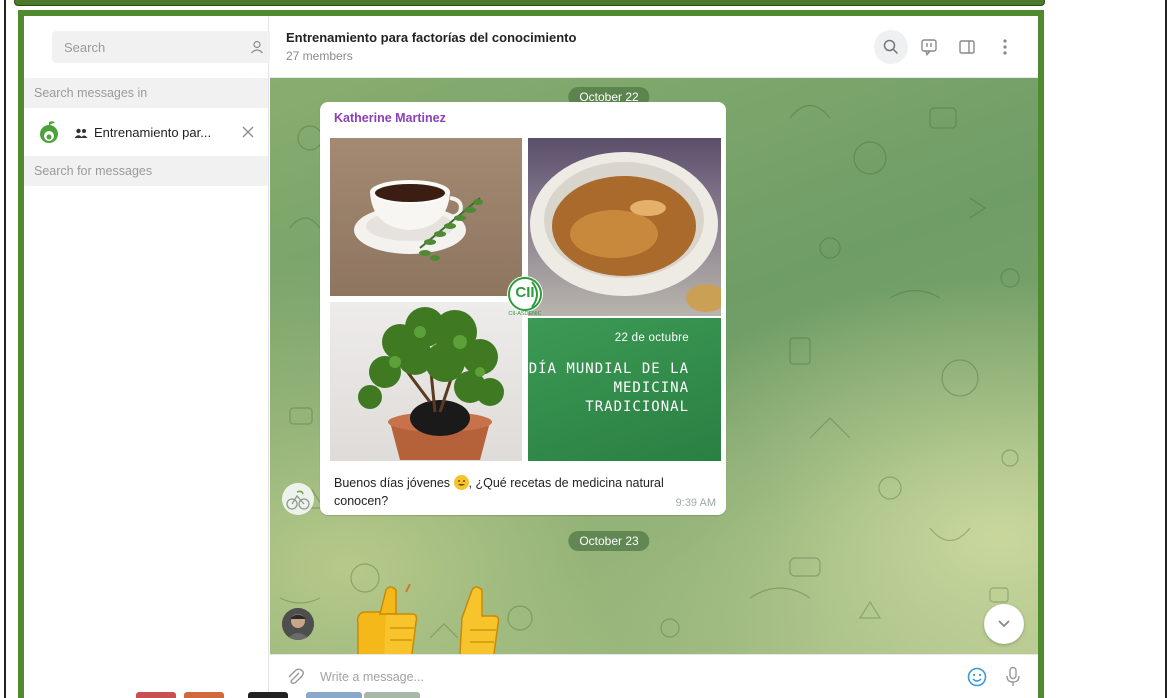 The height and width of the screenshot is (698, 1175). I want to click on taskbar-strip, so click(213, 695).